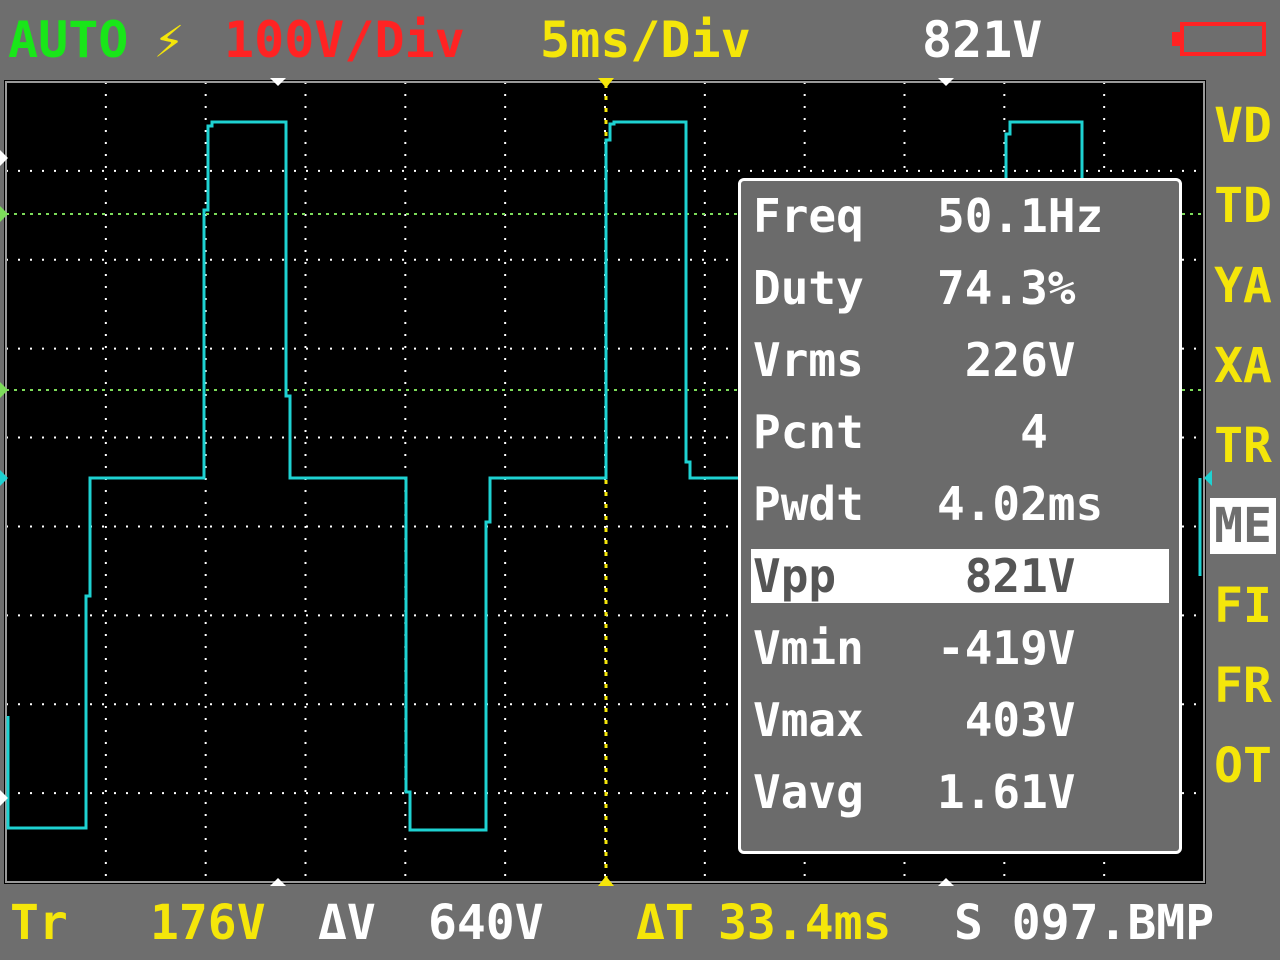 Image resolution: width=1280 pixels, height=960 pixels. I want to click on measurement-row-pwdt: Pwdt 4.02ms, so click(960, 504).